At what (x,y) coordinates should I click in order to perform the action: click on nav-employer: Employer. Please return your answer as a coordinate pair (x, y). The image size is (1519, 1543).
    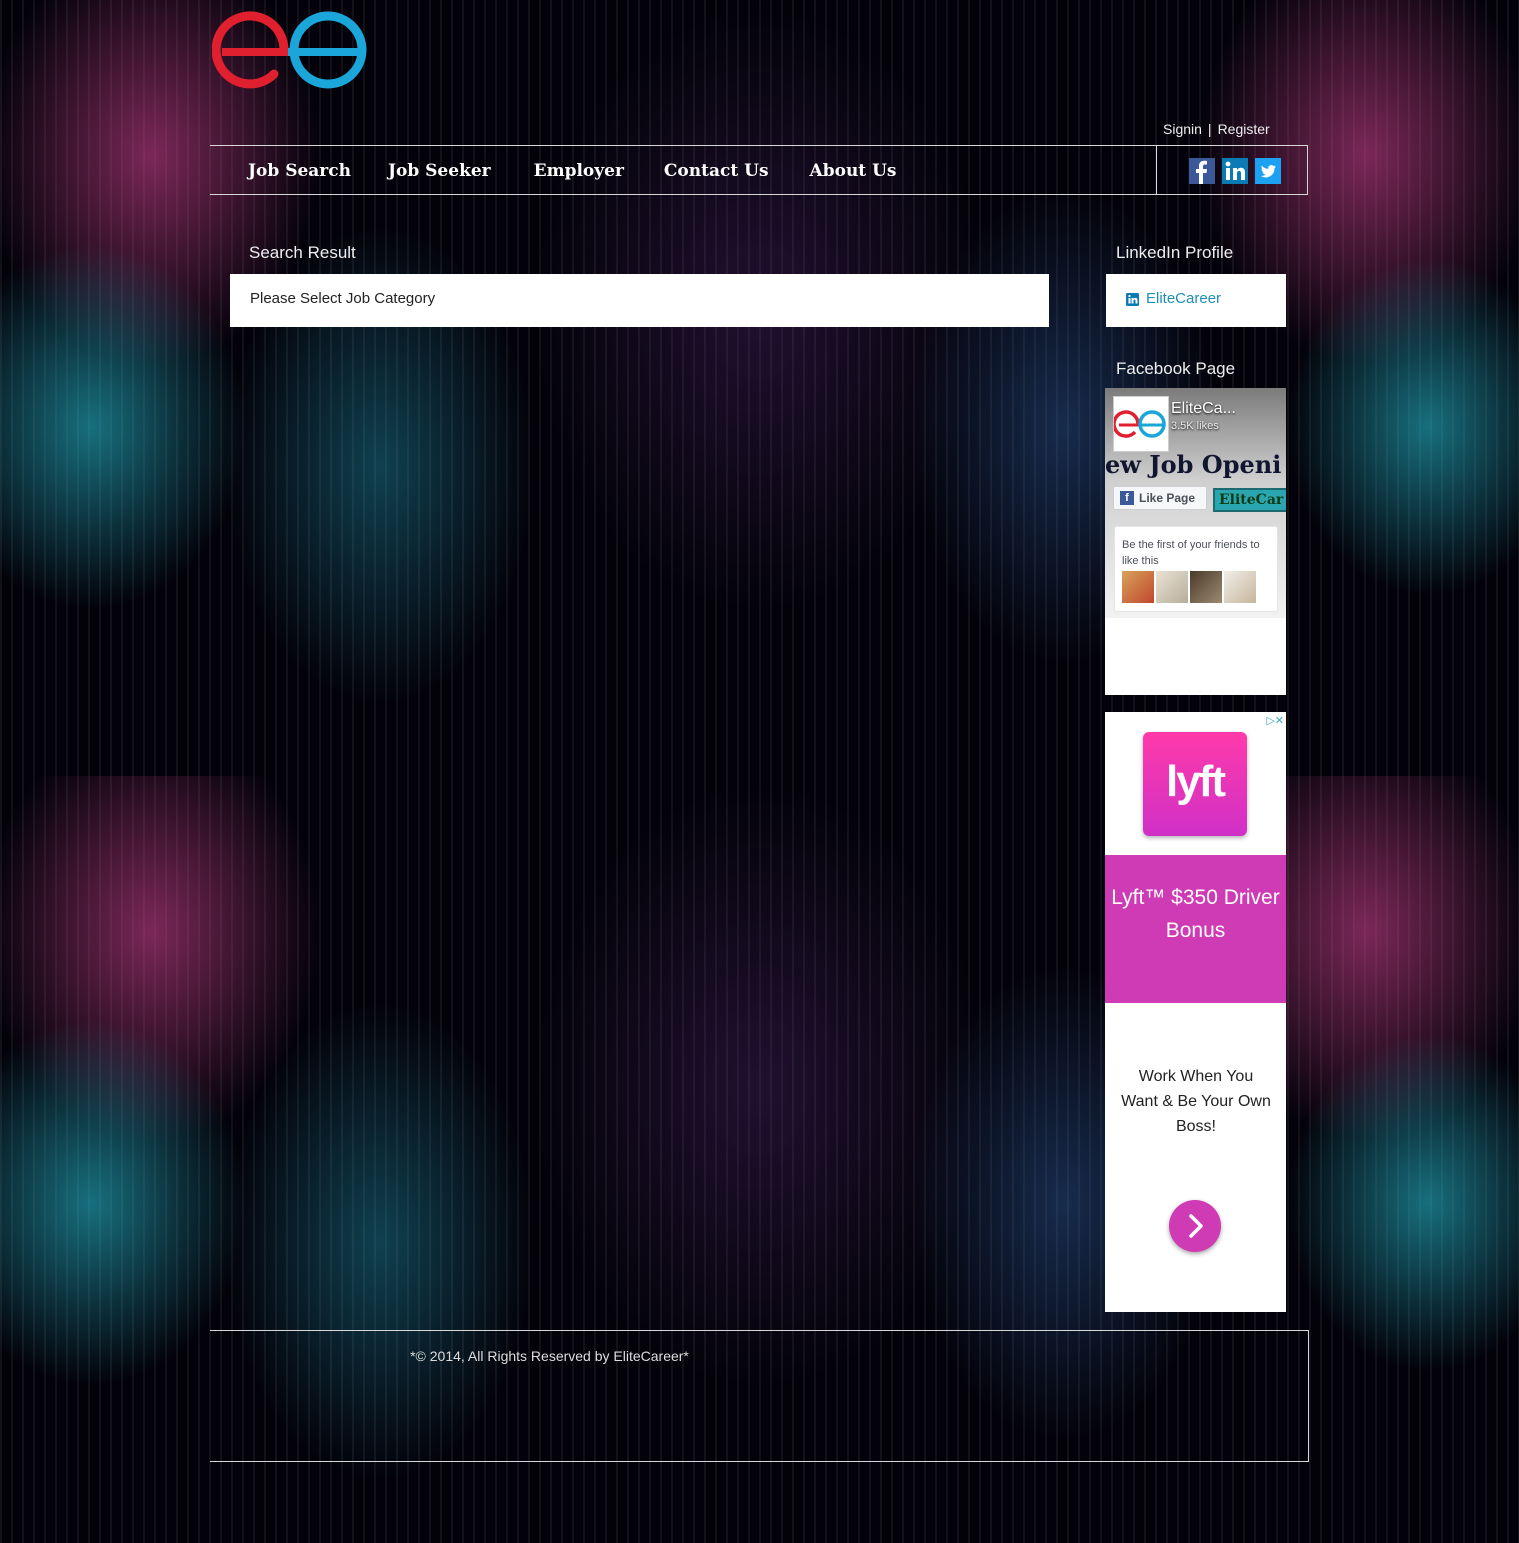
    Looking at the image, I should click on (579, 171).